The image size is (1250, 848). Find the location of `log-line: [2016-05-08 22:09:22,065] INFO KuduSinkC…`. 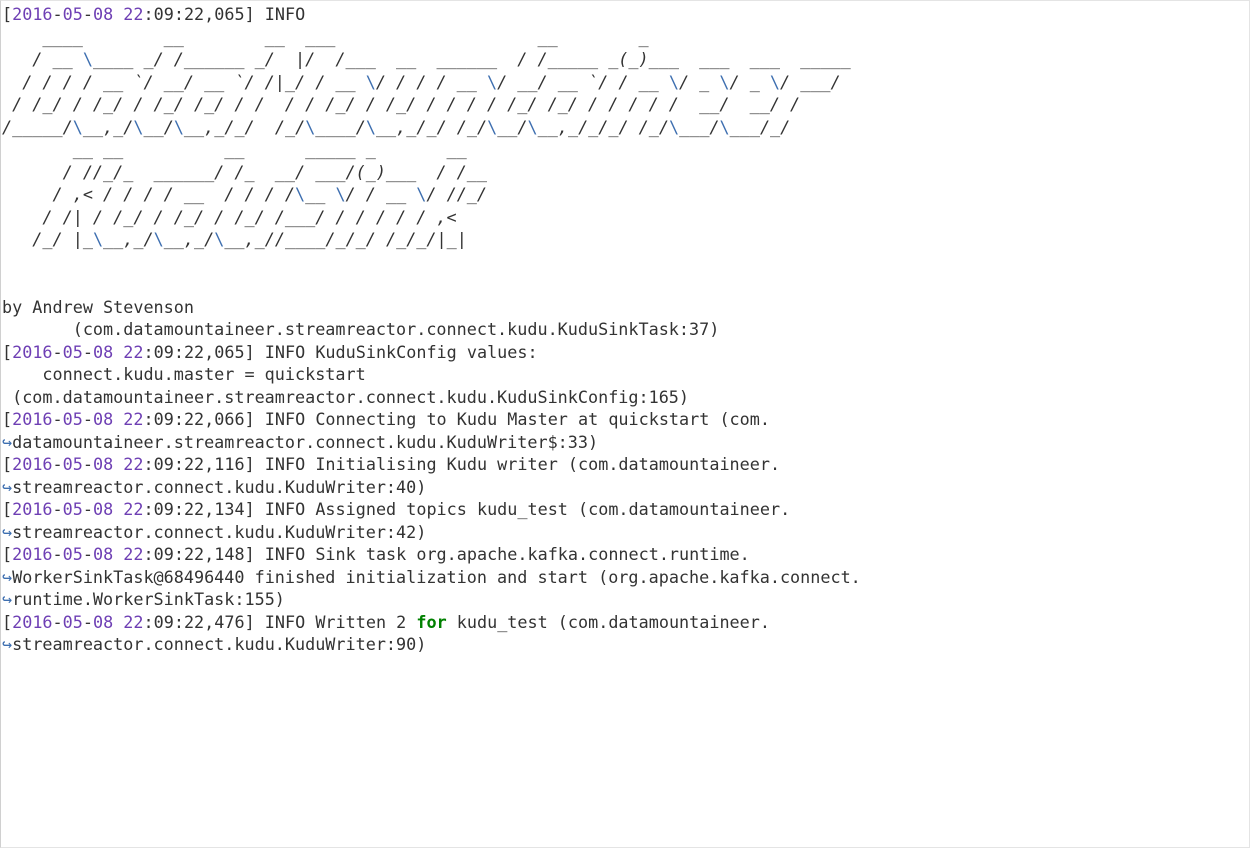

log-line: [2016-05-08 22:09:22,065] INFO KuduSinkC… is located at coordinates (270, 351).